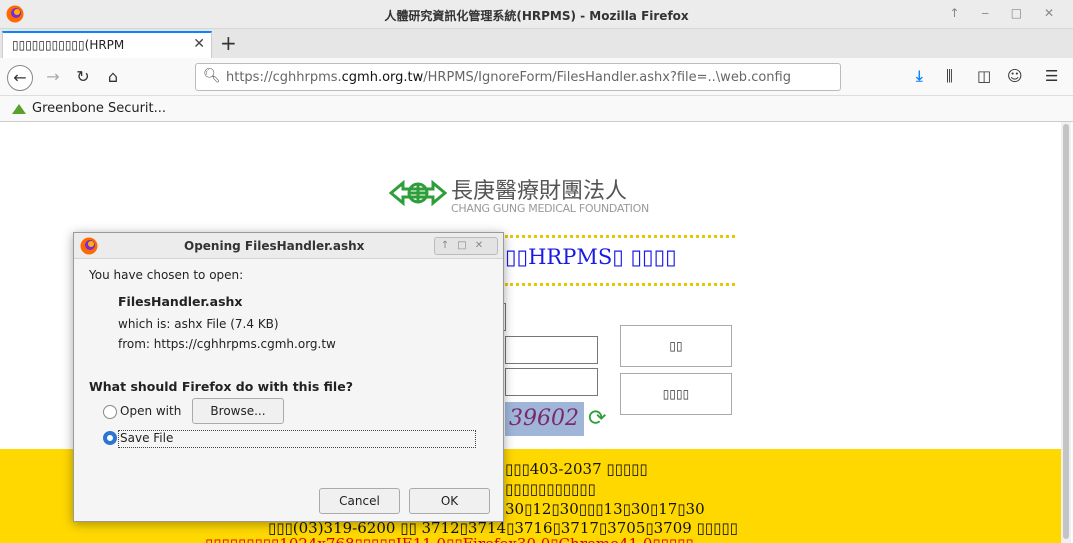 Image resolution: width=1073 pixels, height=543 pixels. Describe the element at coordinates (591, 257) in the screenshot. I see `system-title: ▯▯HRPMS▯ ▯▯▯▯` at that location.